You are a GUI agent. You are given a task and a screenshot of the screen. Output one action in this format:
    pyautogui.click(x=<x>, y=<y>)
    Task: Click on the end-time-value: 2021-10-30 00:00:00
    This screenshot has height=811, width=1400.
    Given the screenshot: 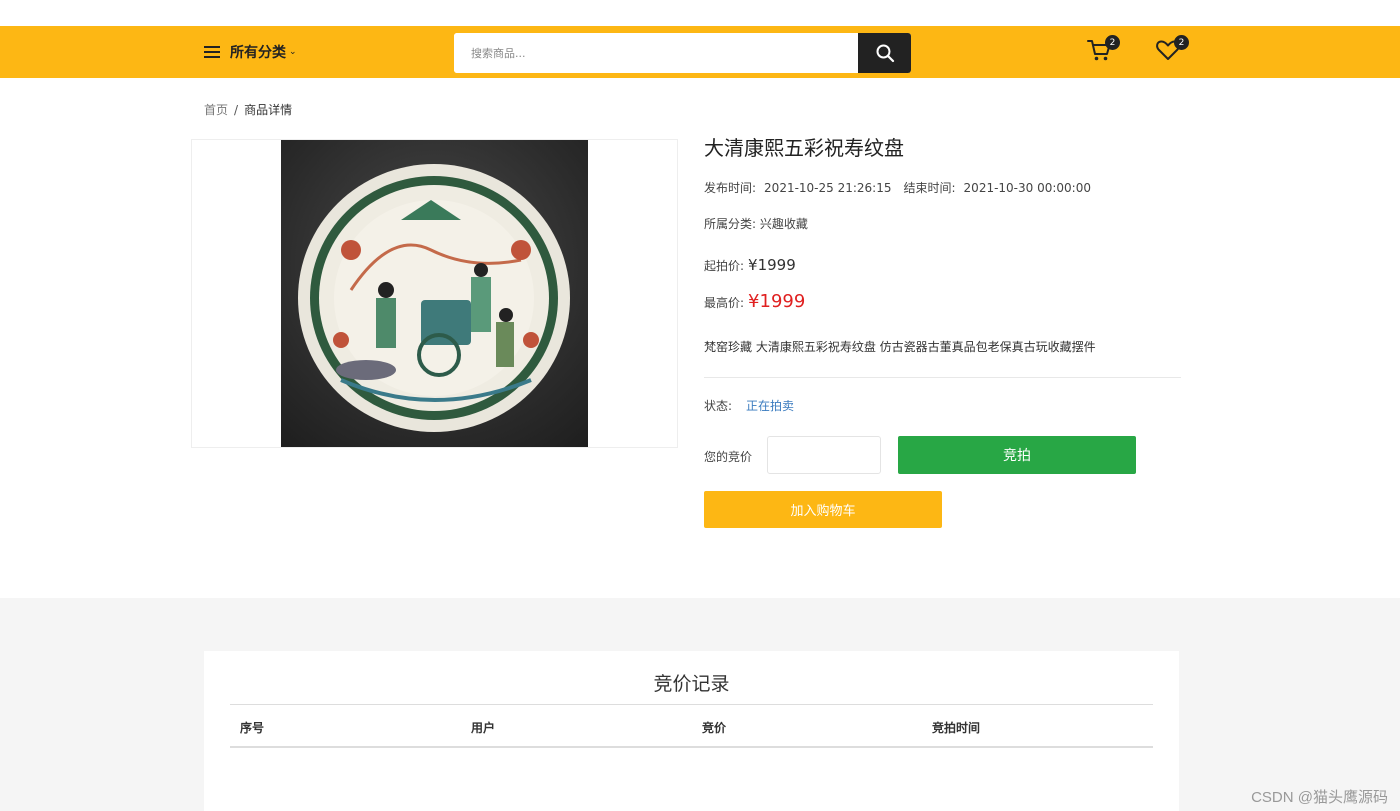 What is the action you would take?
    pyautogui.click(x=1027, y=188)
    